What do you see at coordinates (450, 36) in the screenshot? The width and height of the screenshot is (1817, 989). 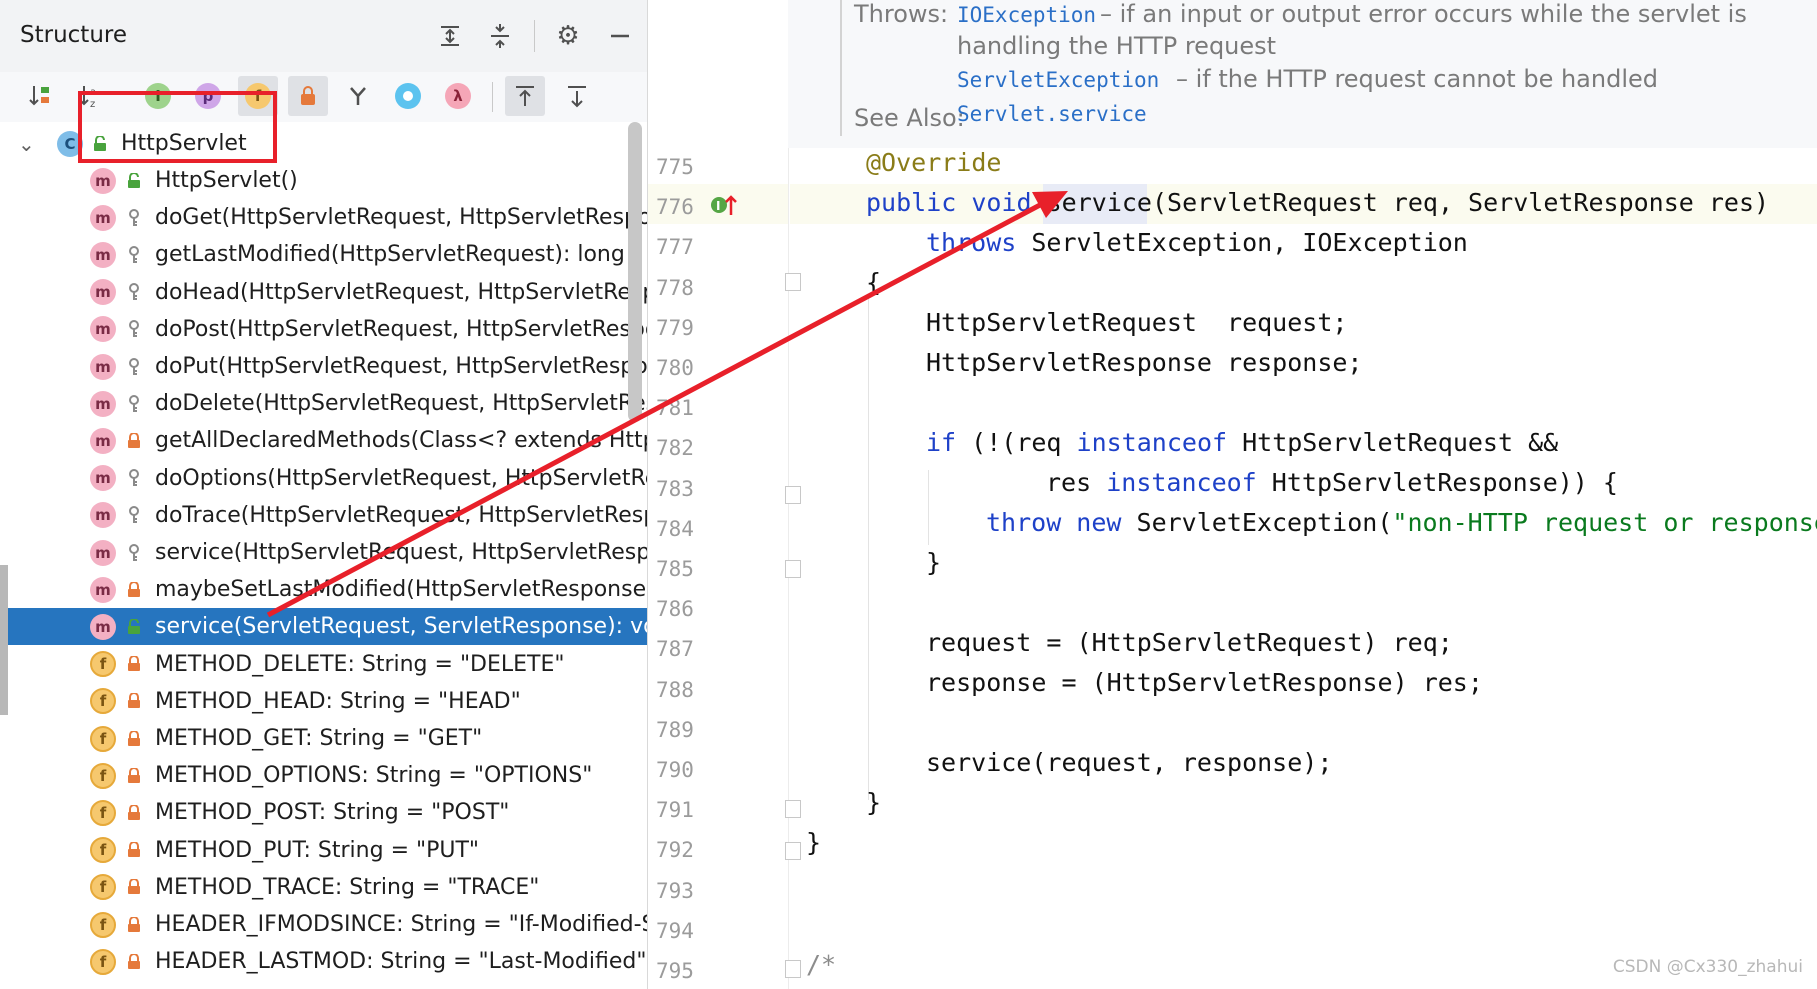 I see `expand-all-icon` at bounding box center [450, 36].